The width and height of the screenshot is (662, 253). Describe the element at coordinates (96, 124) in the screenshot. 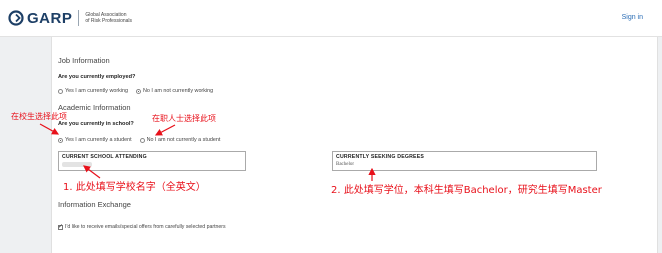

I see `school-question: Are you currently in school?` at that location.